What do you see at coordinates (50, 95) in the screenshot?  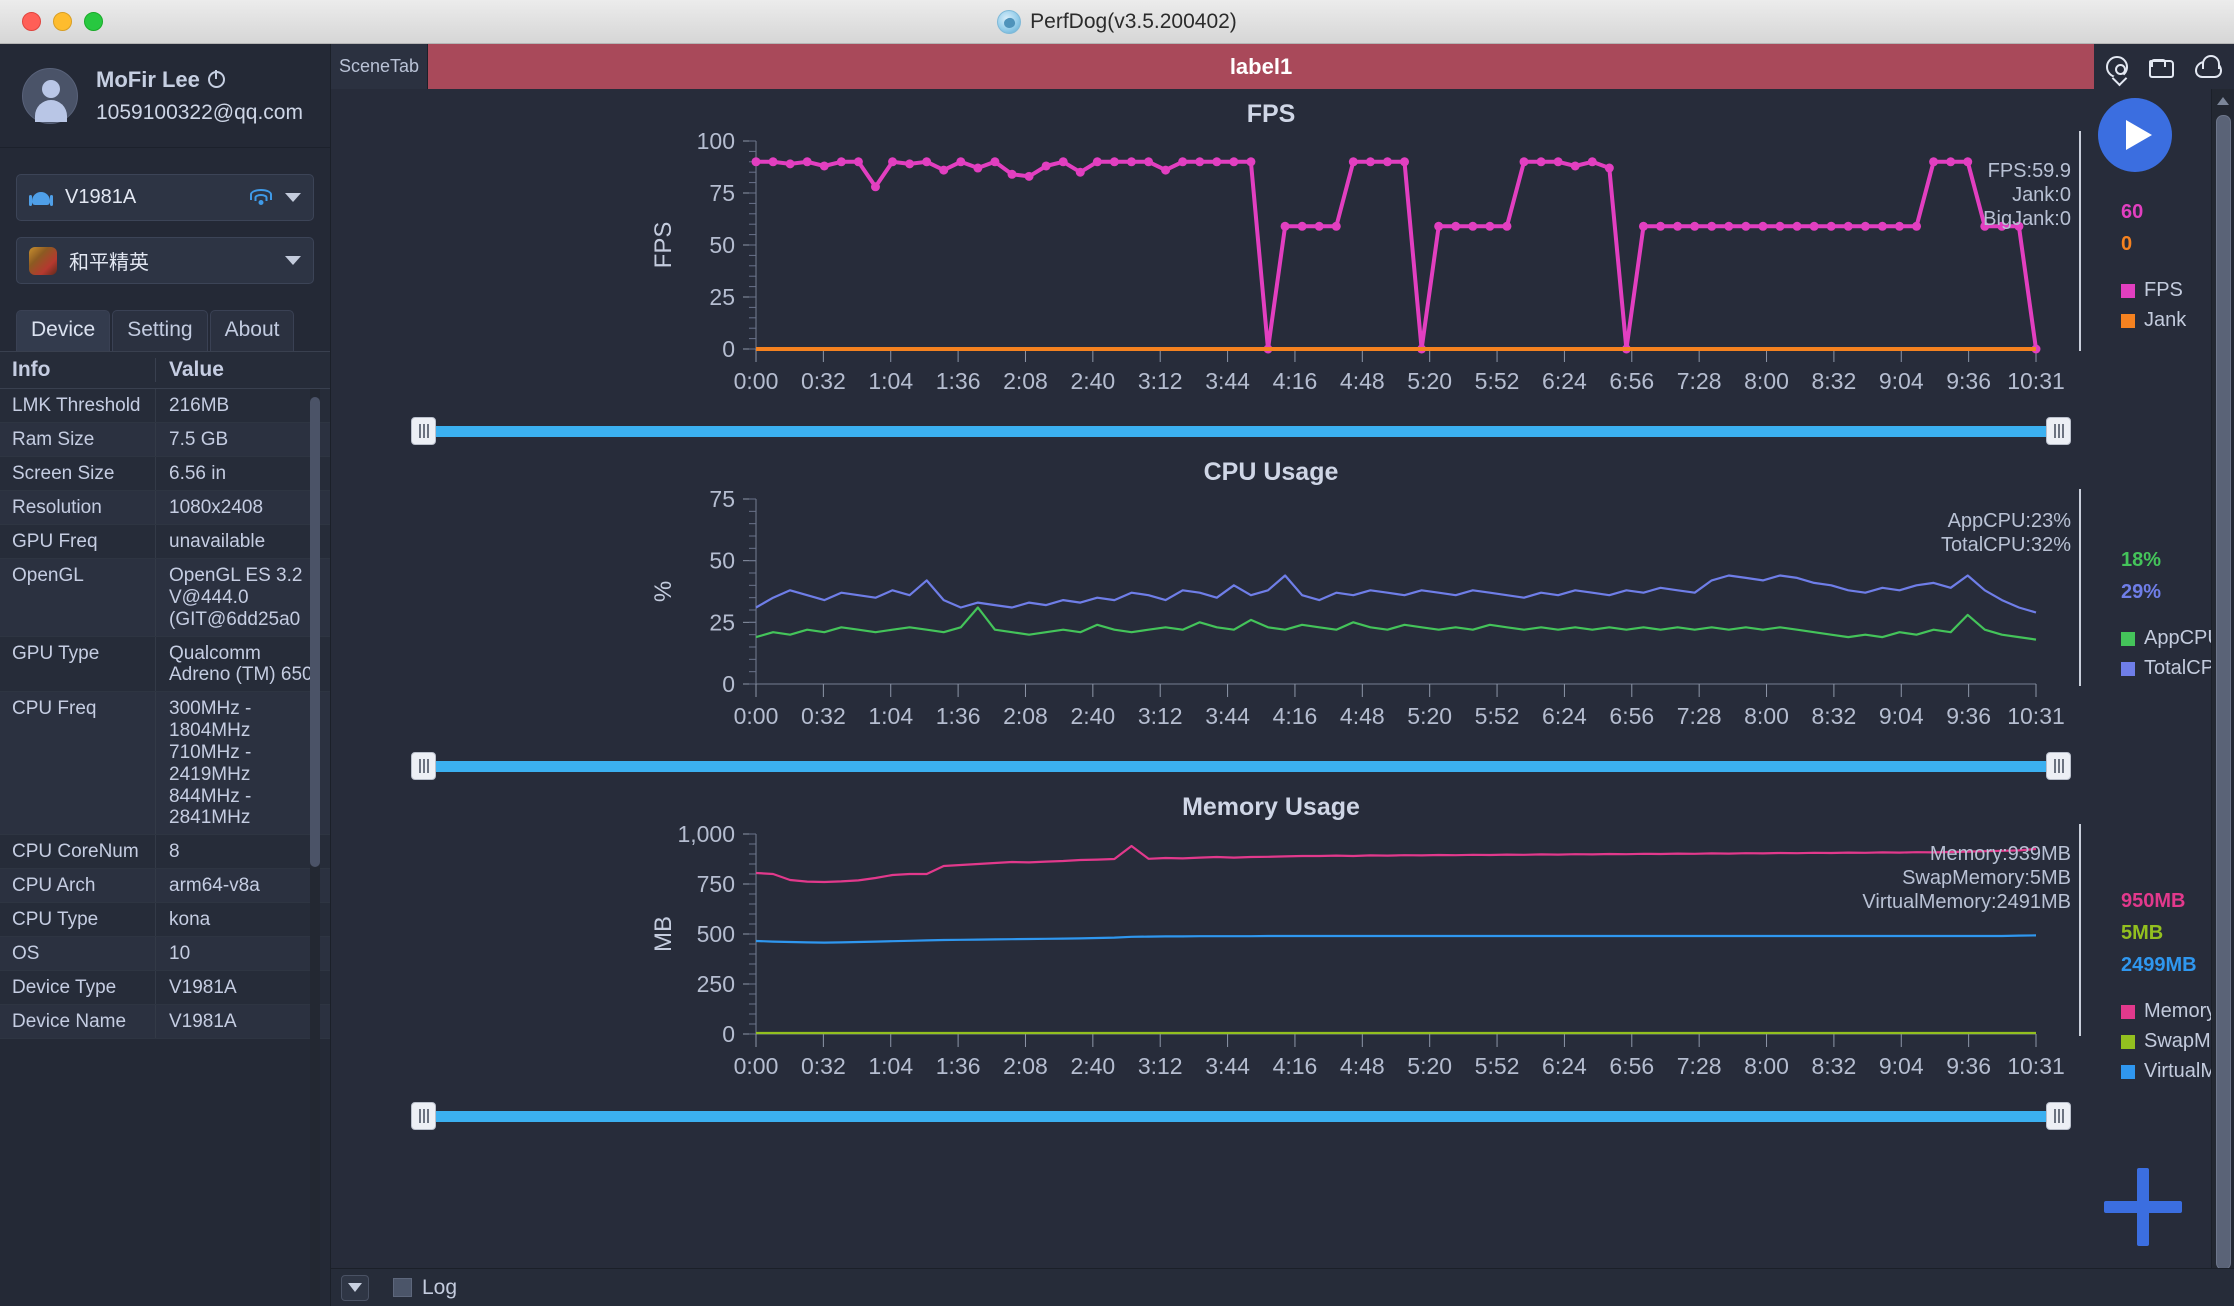 I see `avatar-icon` at bounding box center [50, 95].